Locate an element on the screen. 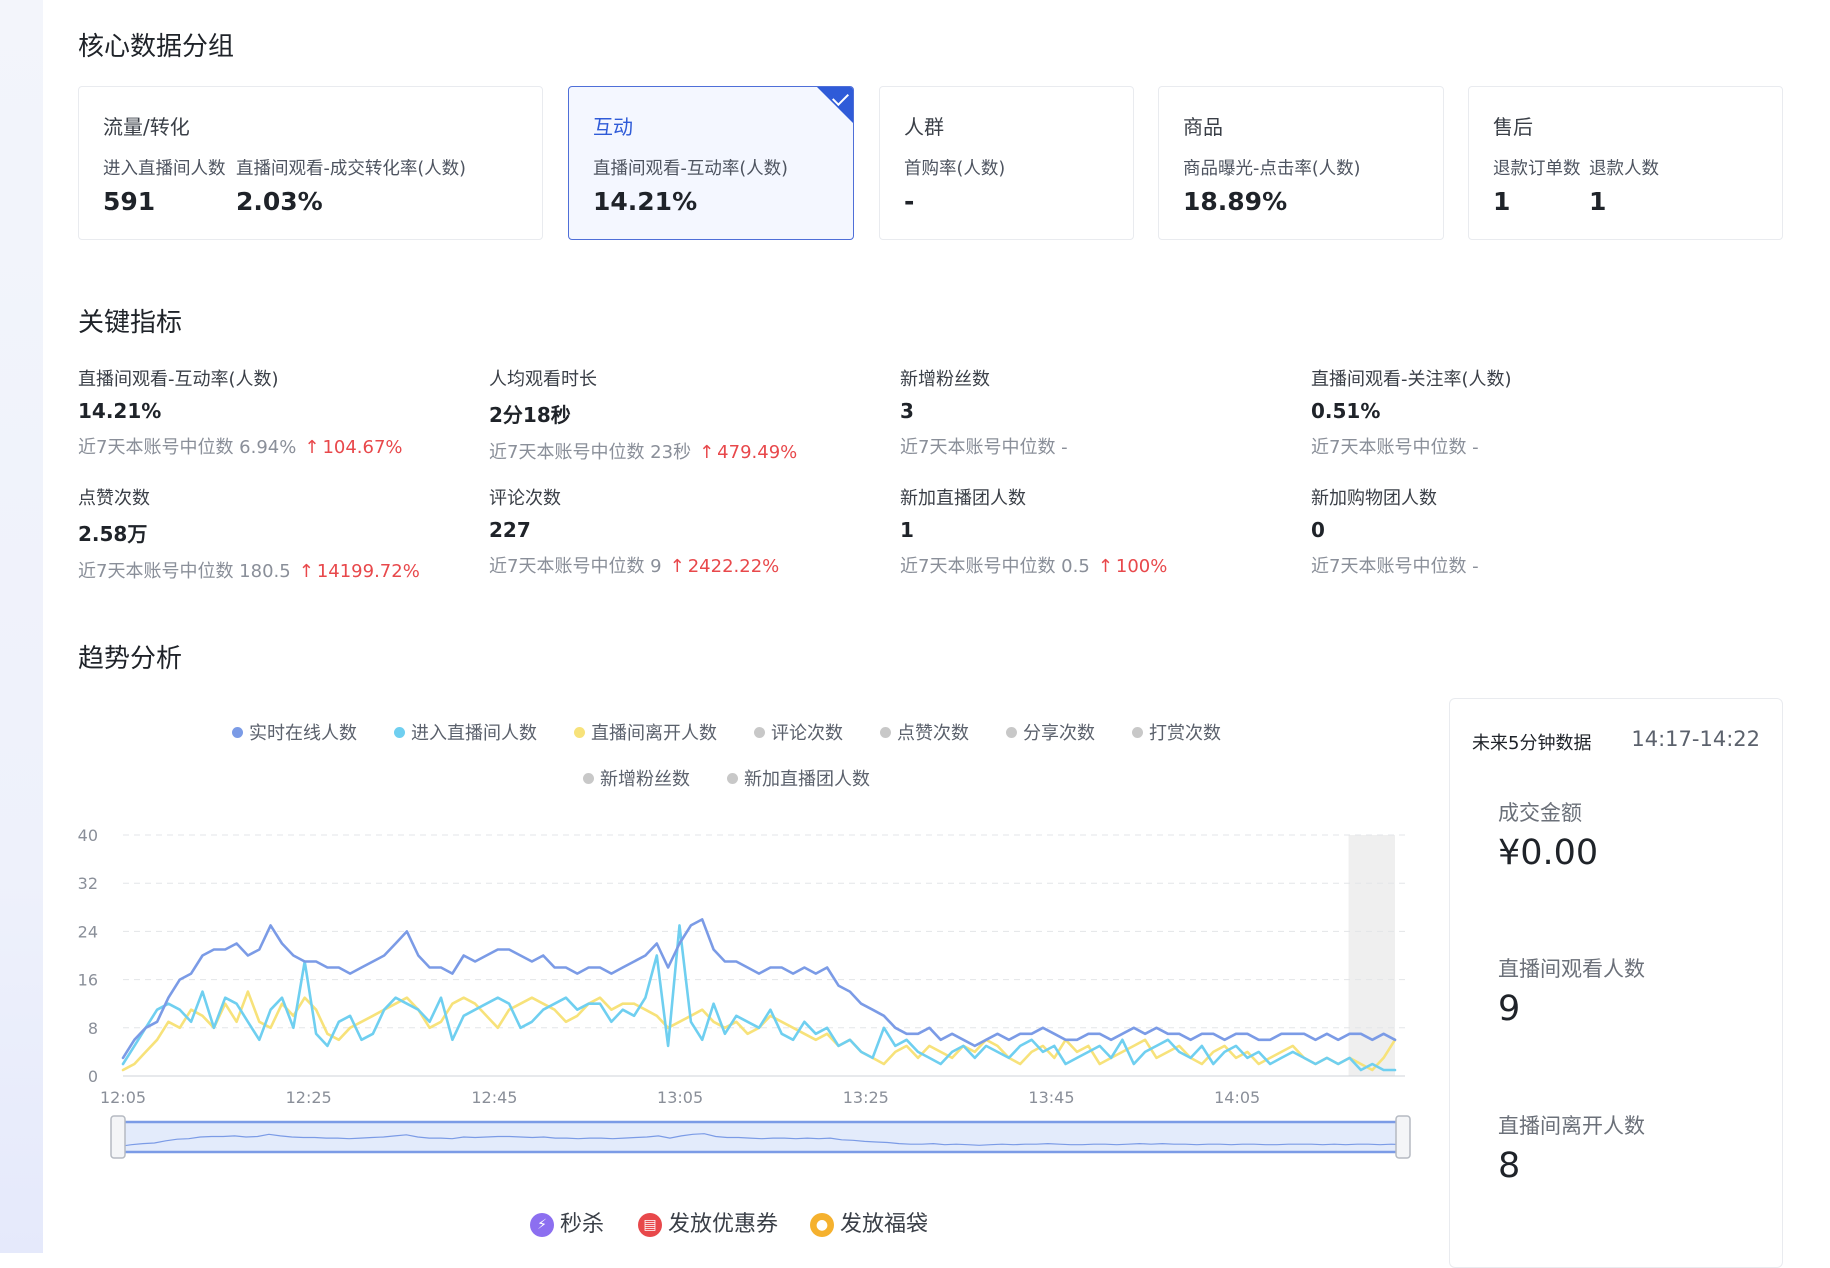 The height and width of the screenshot is (1268, 1830). forecast-value: 8 is located at coordinates (1509, 1166).